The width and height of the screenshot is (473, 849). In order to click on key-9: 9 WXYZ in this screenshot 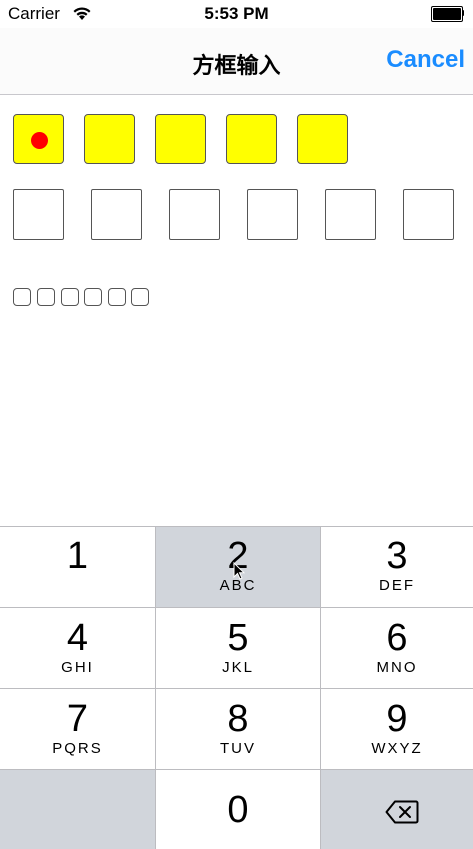, I will do `click(397, 729)`.